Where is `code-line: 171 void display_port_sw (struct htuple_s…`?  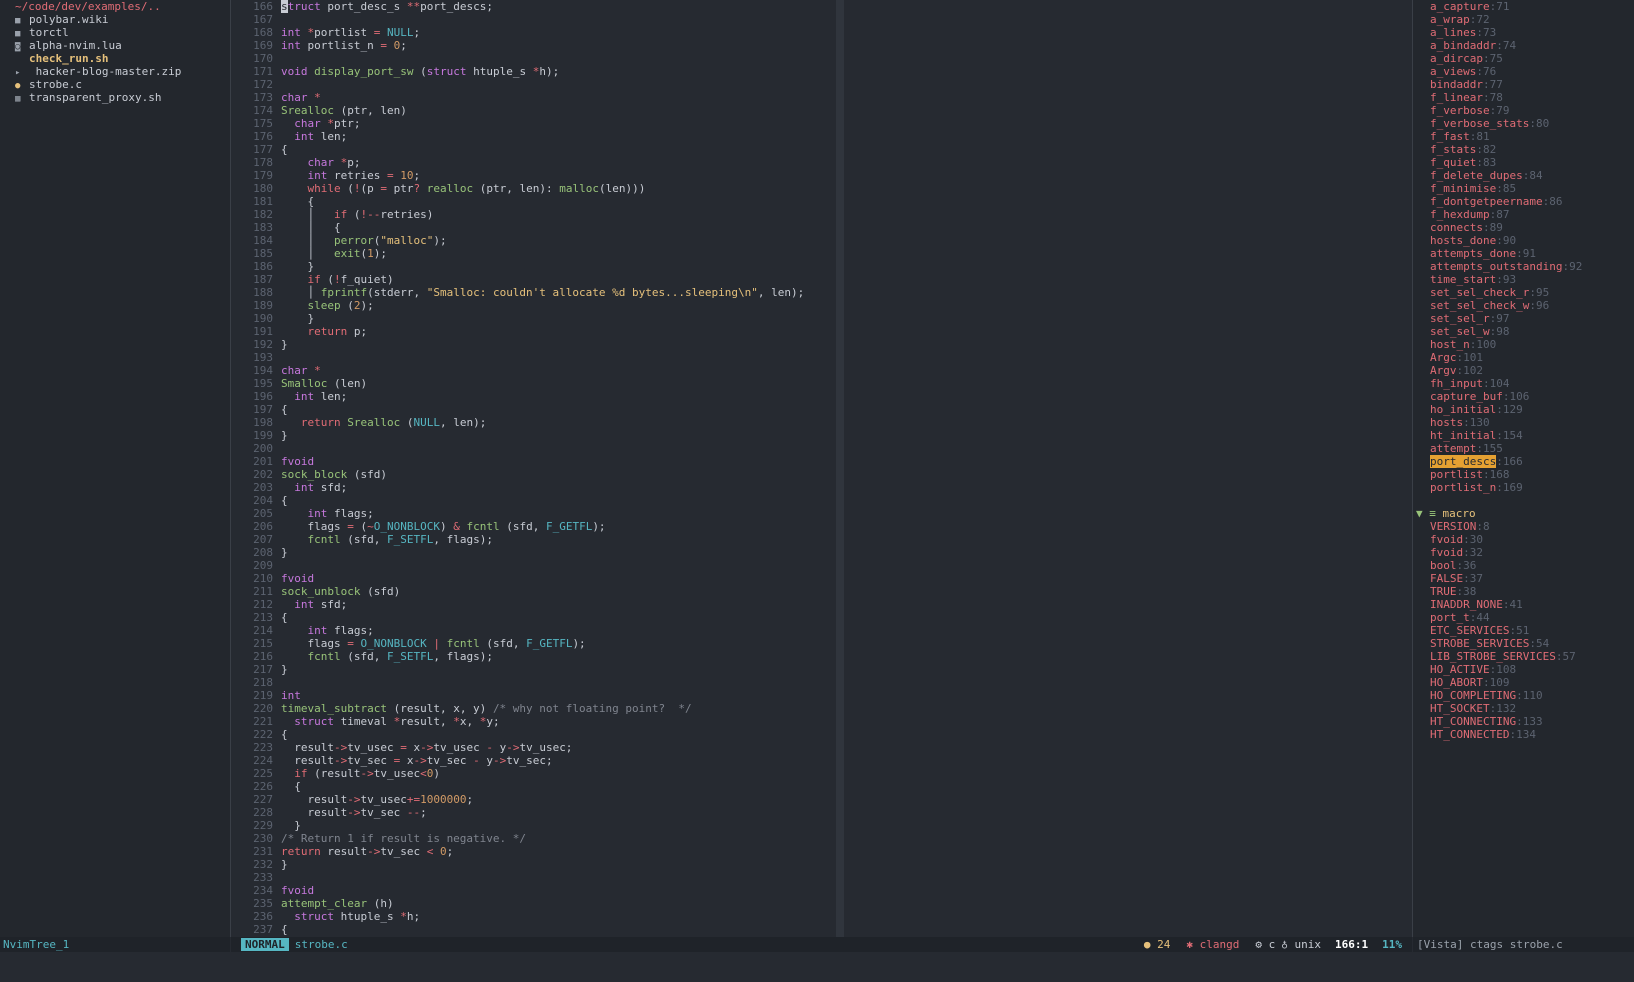 code-line: 171 void display_port_sw (struct htuple_s… is located at coordinates (533, 71).